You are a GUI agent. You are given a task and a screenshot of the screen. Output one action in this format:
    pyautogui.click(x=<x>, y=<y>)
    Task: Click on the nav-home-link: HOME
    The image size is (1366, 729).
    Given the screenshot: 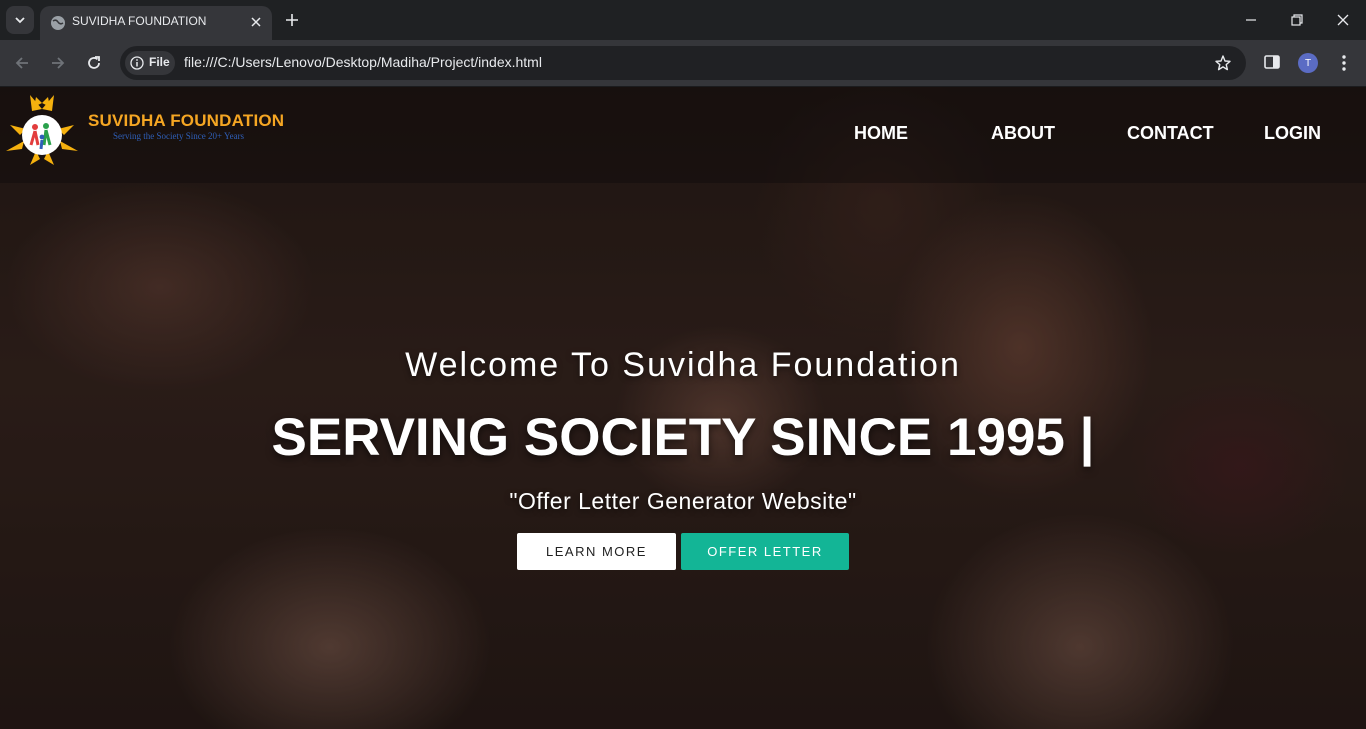 What is the action you would take?
    pyautogui.click(x=881, y=133)
    